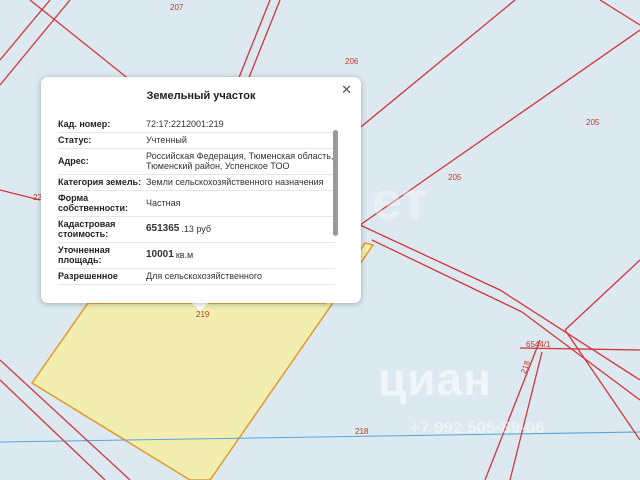  What do you see at coordinates (84, 124) in the screenshot?
I see `info-label: Кад. номер:` at bounding box center [84, 124].